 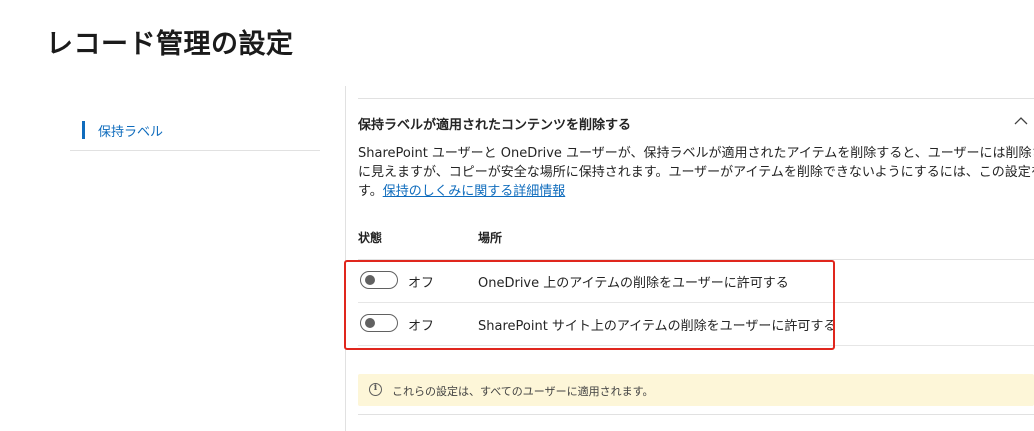 What do you see at coordinates (345, 258) in the screenshot?
I see `panel-divider` at bounding box center [345, 258].